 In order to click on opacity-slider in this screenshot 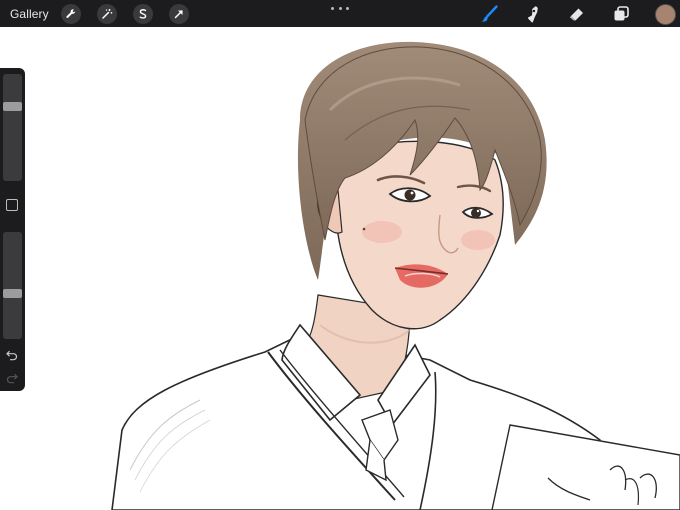, I will do `click(12, 285)`.